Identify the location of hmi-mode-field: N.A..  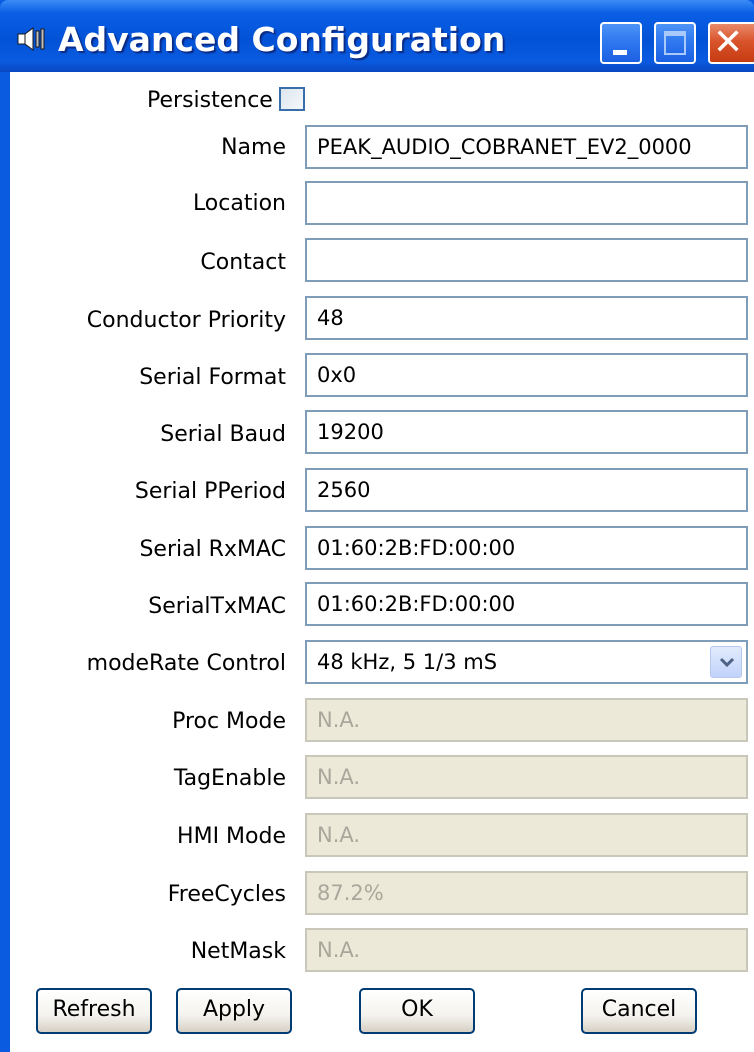
(526, 835).